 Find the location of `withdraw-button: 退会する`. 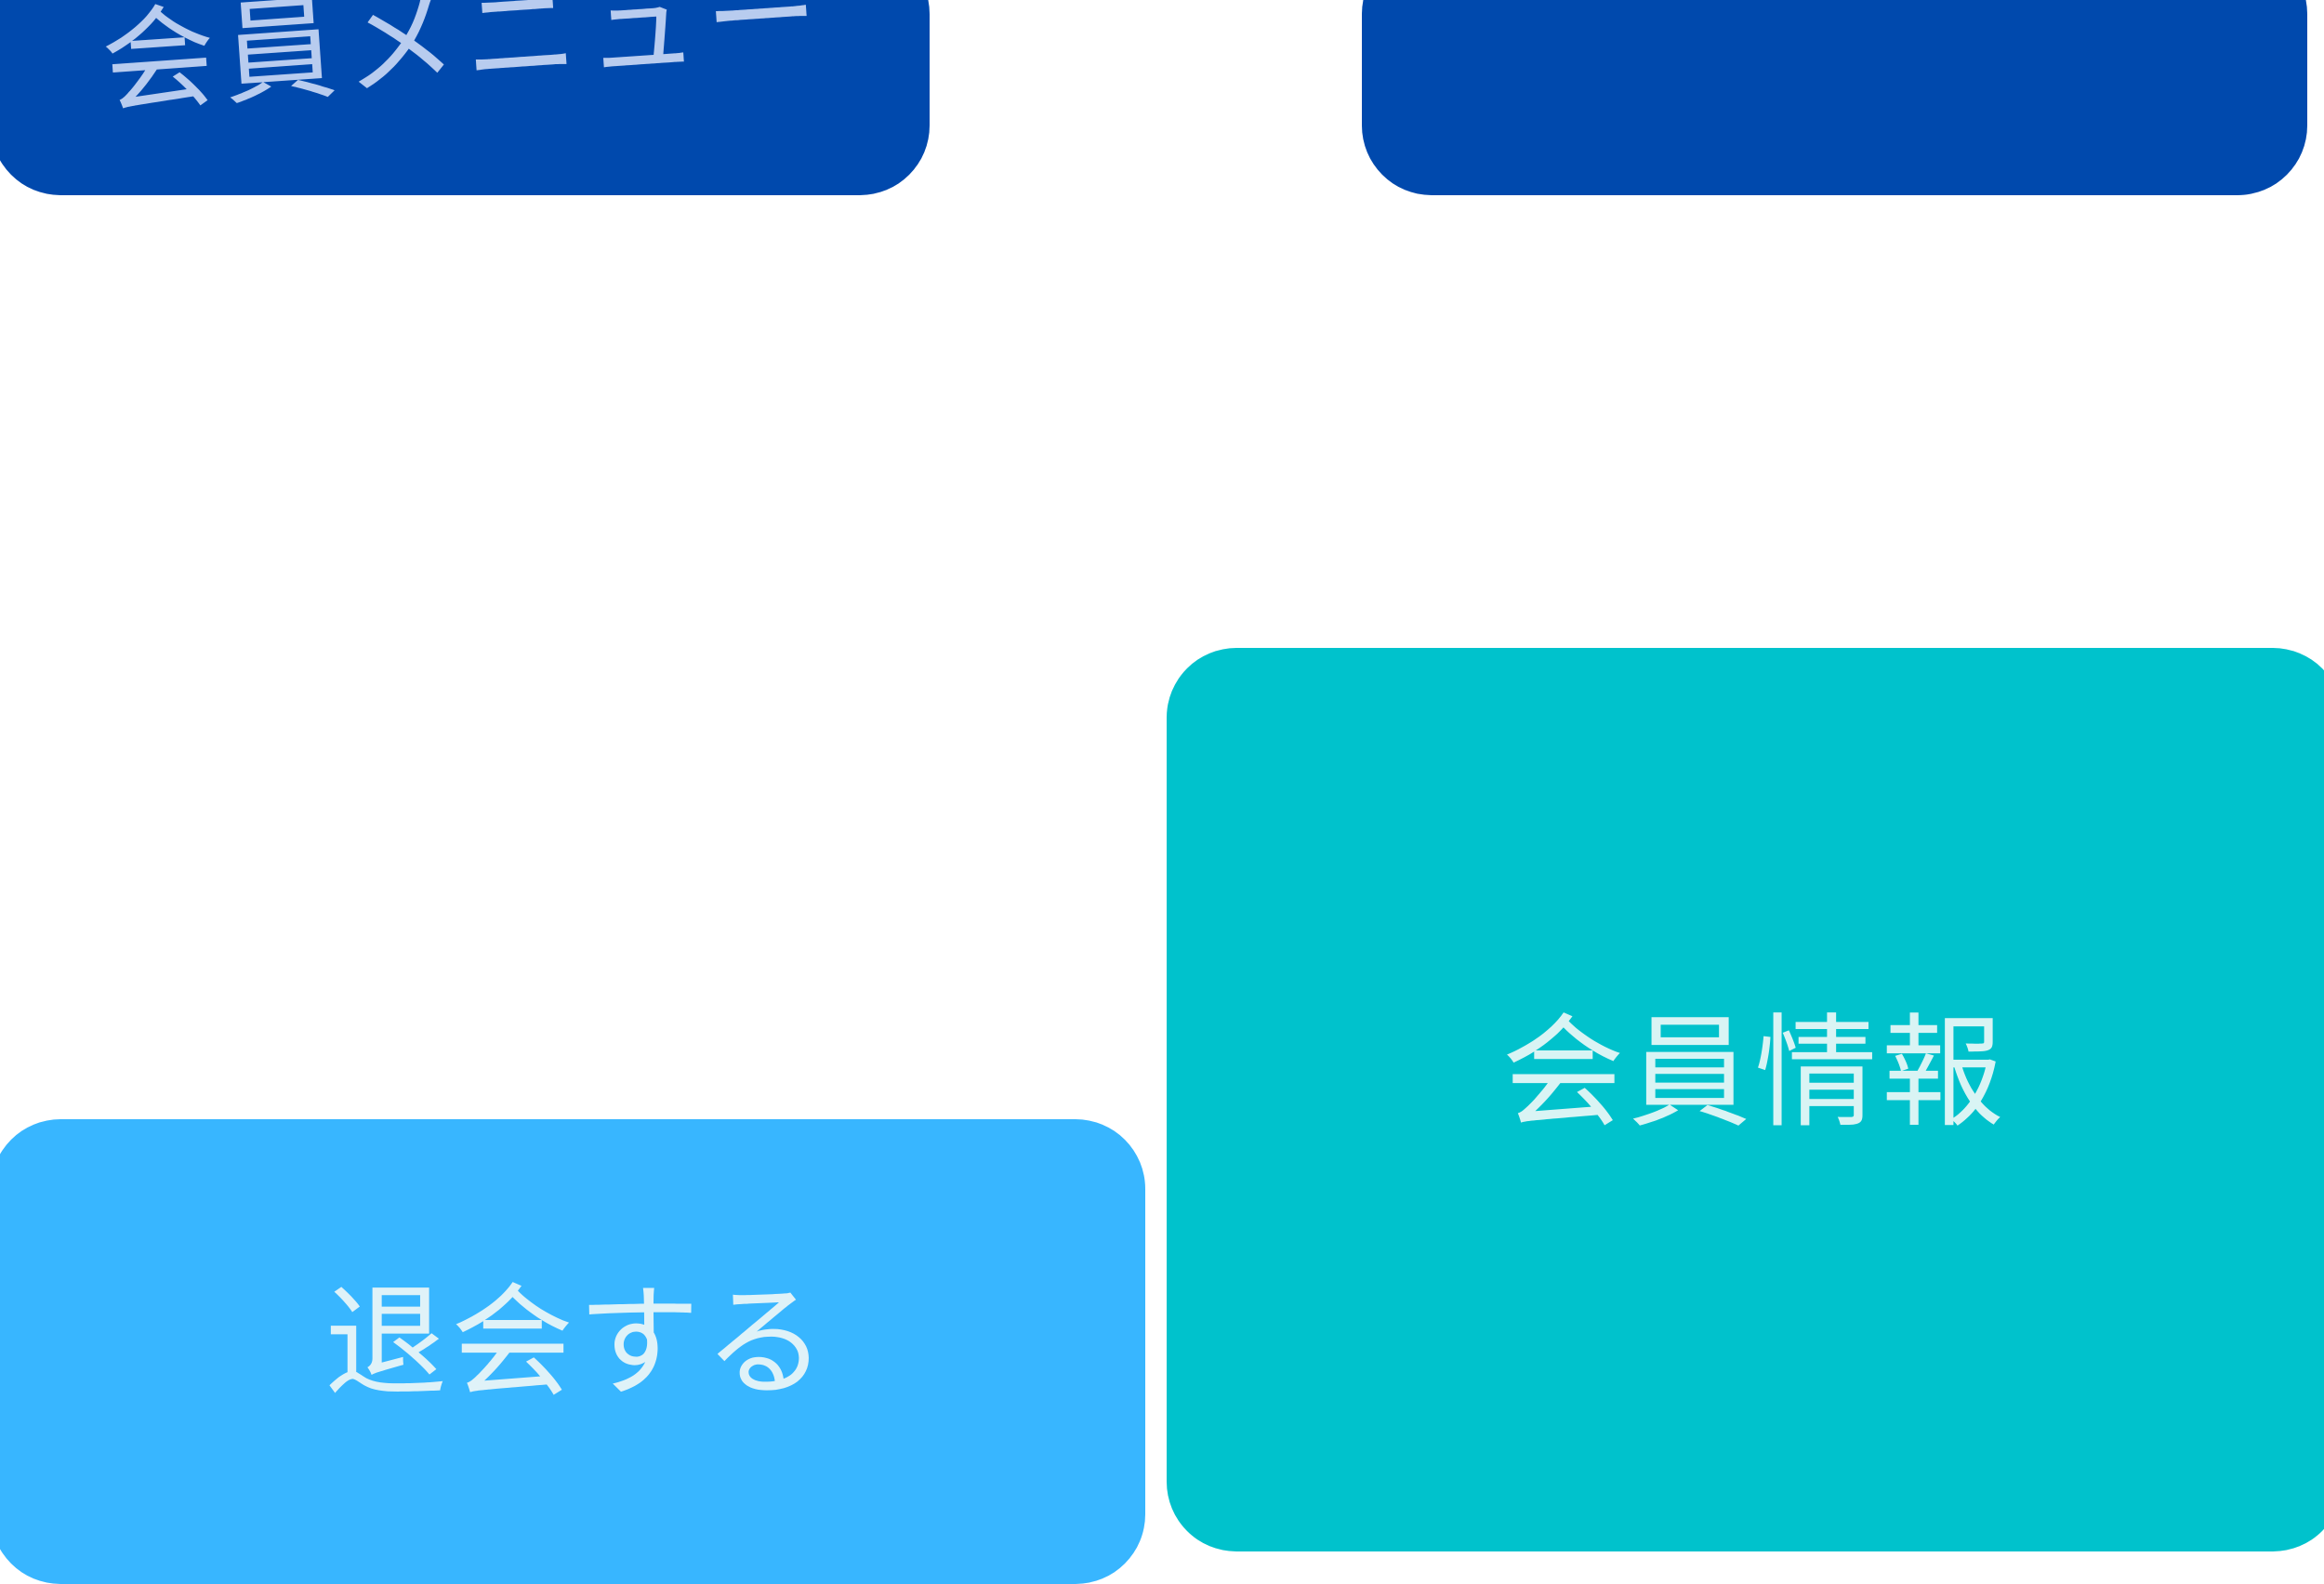

withdraw-button: 退会する is located at coordinates (572, 1351).